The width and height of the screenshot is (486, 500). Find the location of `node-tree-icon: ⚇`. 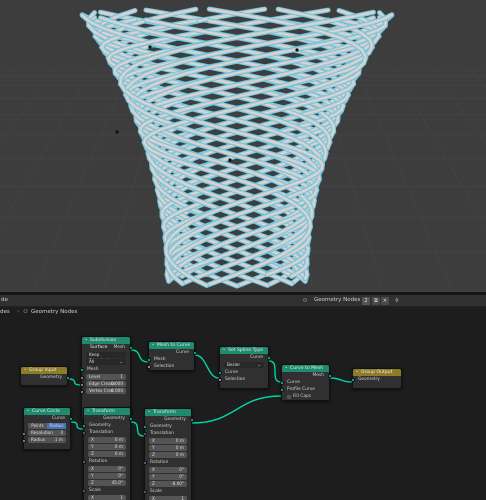

node-tree-icon: ⚇ is located at coordinates (305, 301).